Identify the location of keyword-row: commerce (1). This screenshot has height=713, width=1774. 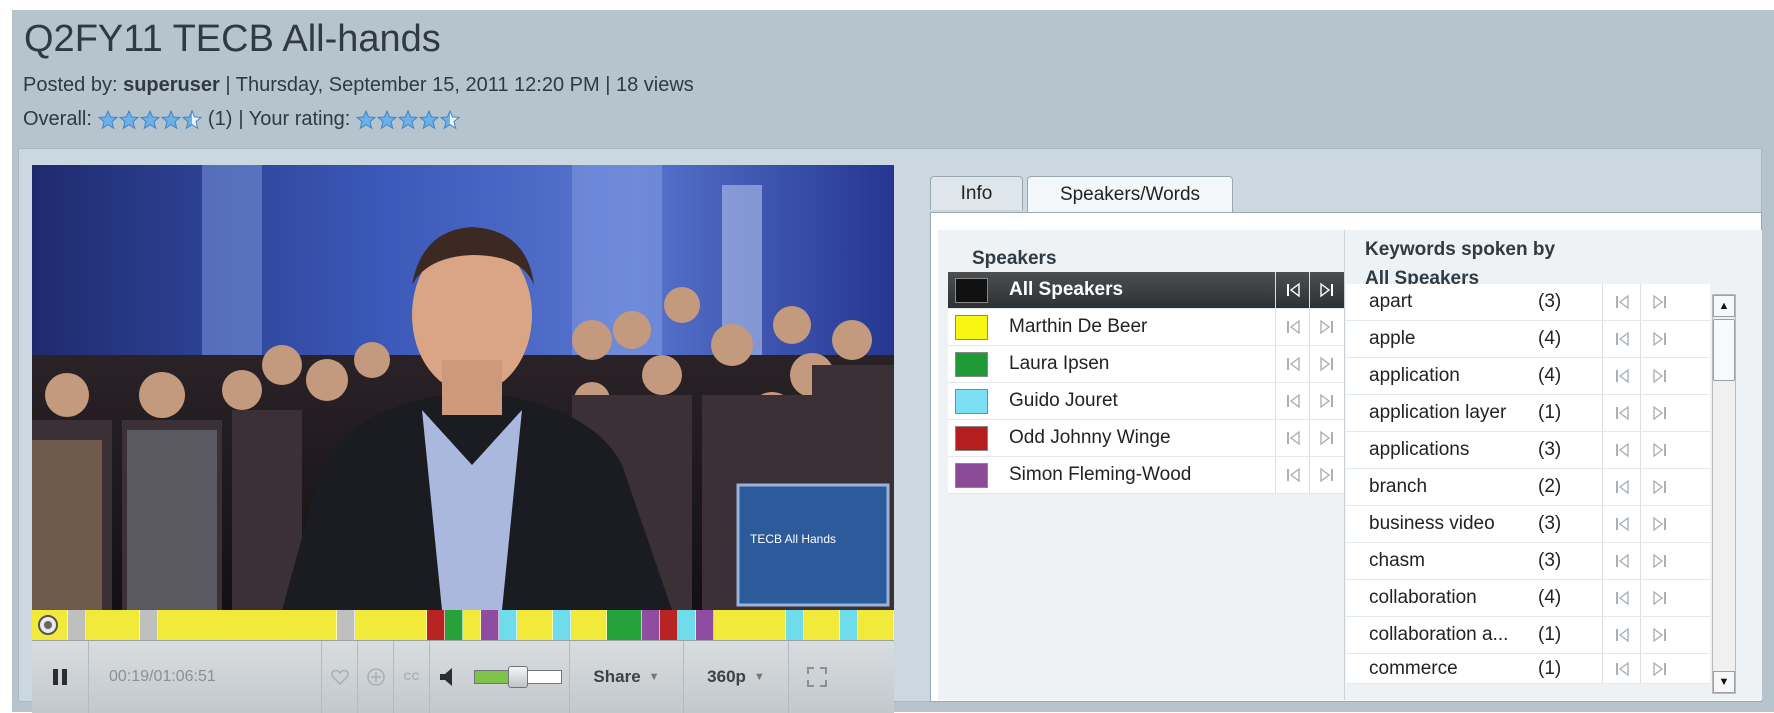
(1528, 669).